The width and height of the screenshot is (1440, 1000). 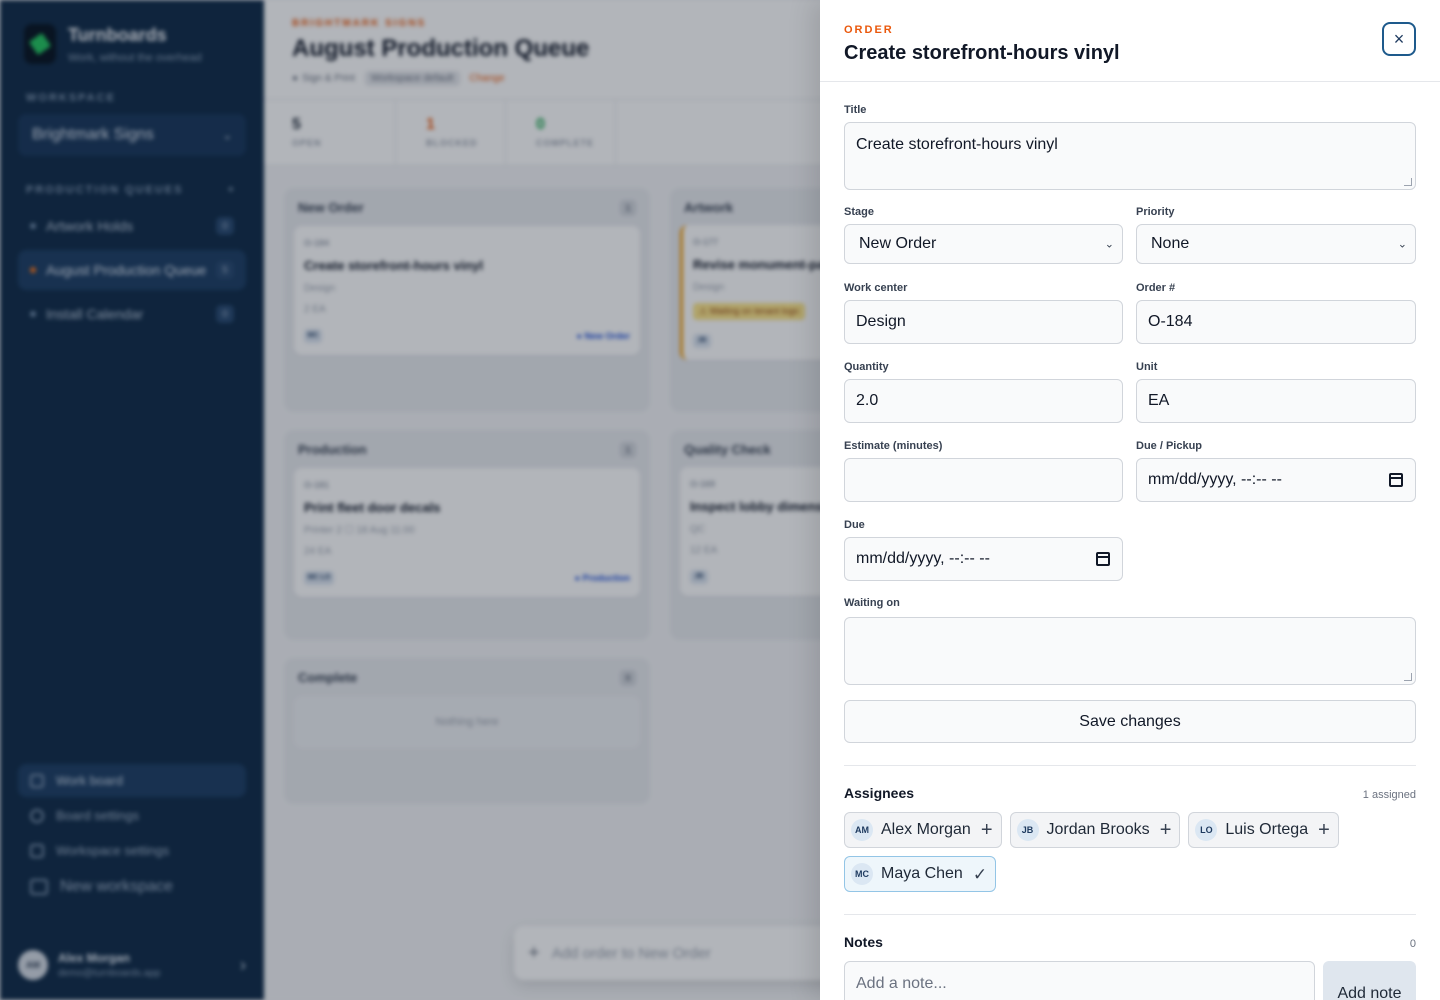 I want to click on field-label: Title, so click(x=855, y=110).